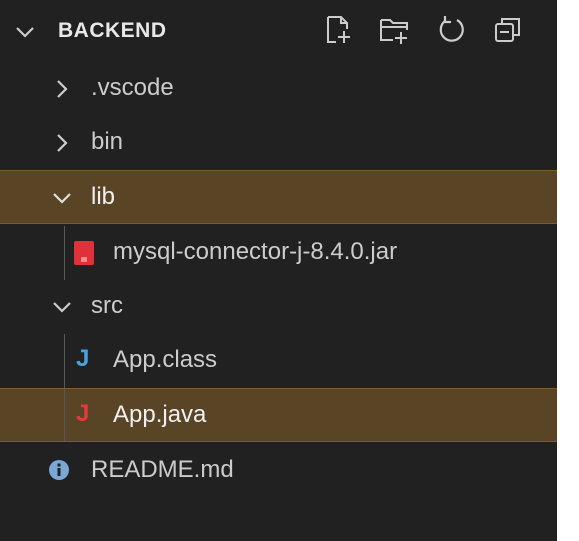 This screenshot has width=579, height=541. What do you see at coordinates (84, 253) in the screenshot?
I see `jar-file-icon` at bounding box center [84, 253].